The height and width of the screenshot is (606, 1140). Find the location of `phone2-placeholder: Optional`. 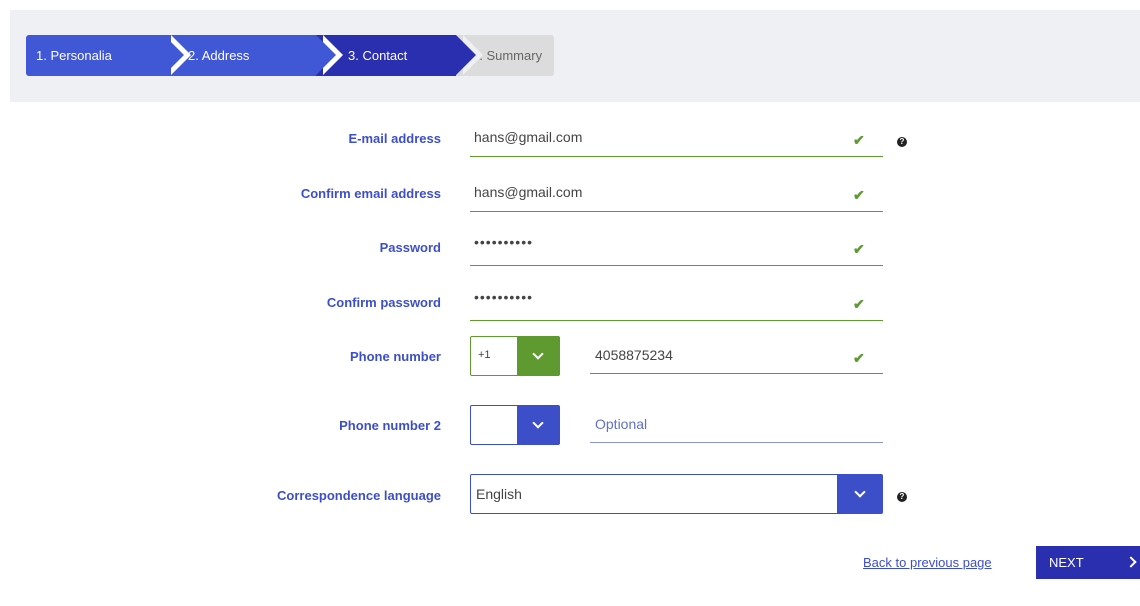

phone2-placeholder: Optional is located at coordinates (621, 424).